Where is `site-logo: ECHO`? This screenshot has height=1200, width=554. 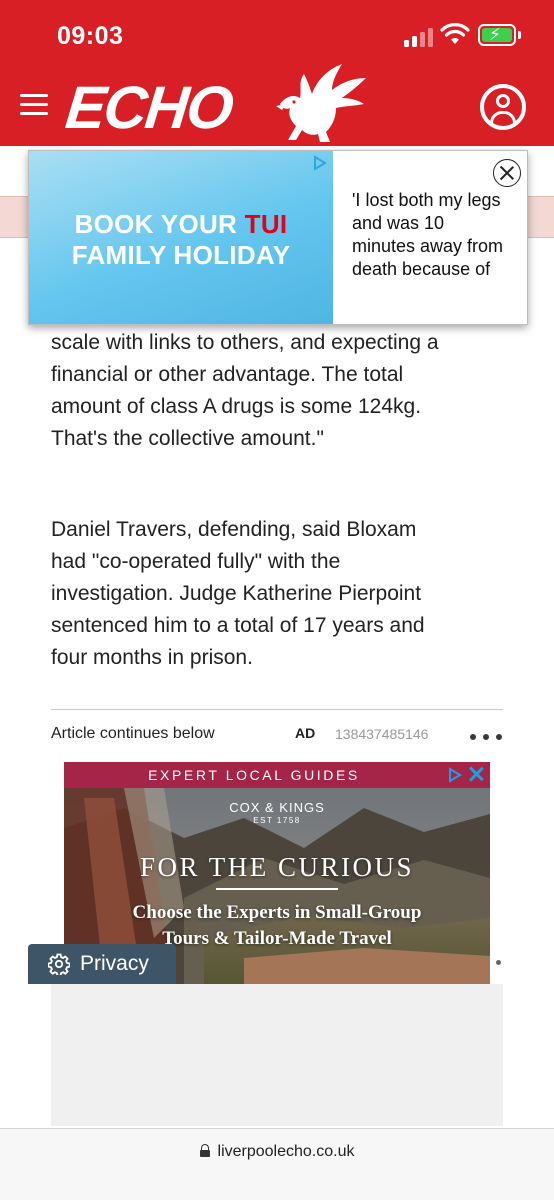
site-logo: ECHO is located at coordinates (149, 107).